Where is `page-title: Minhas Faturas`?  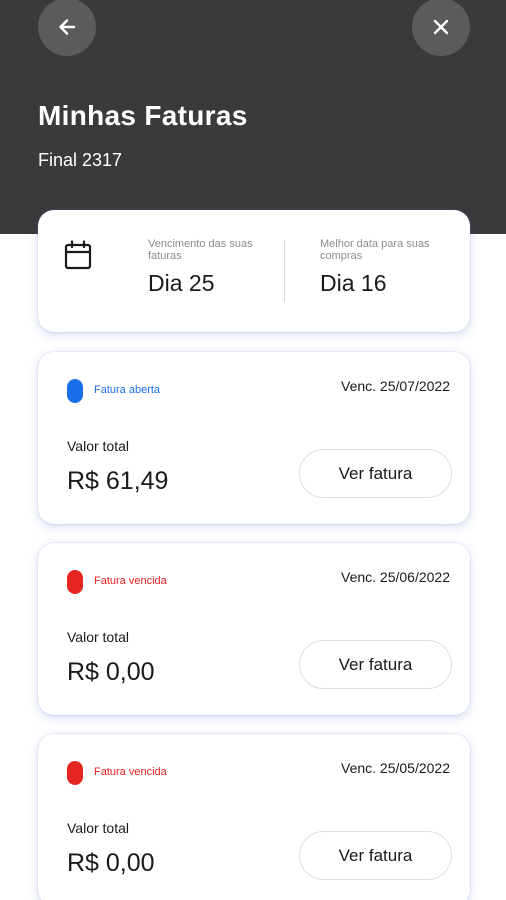
page-title: Minhas Faturas is located at coordinates (143, 115).